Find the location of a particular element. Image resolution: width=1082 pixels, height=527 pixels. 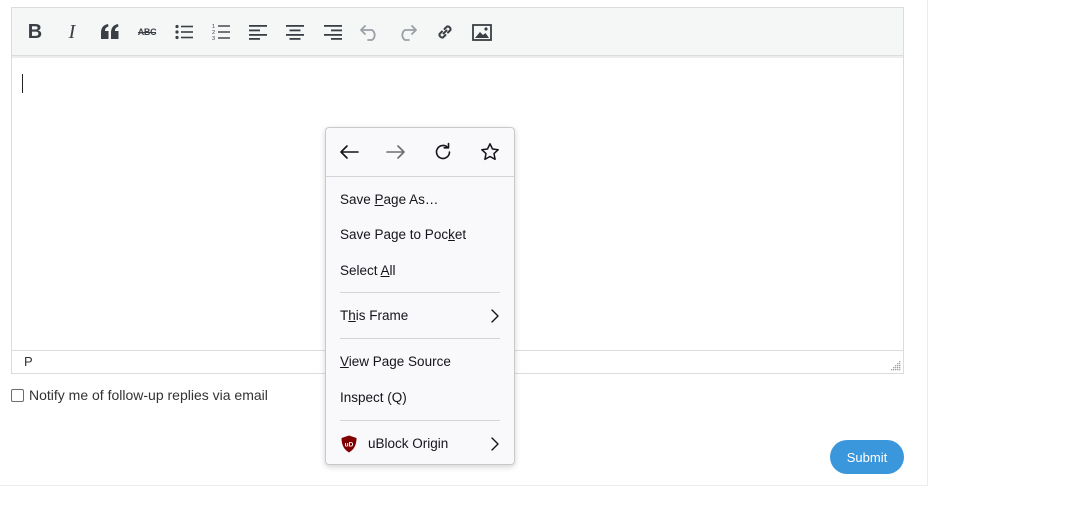

image-icon is located at coordinates (482, 32).